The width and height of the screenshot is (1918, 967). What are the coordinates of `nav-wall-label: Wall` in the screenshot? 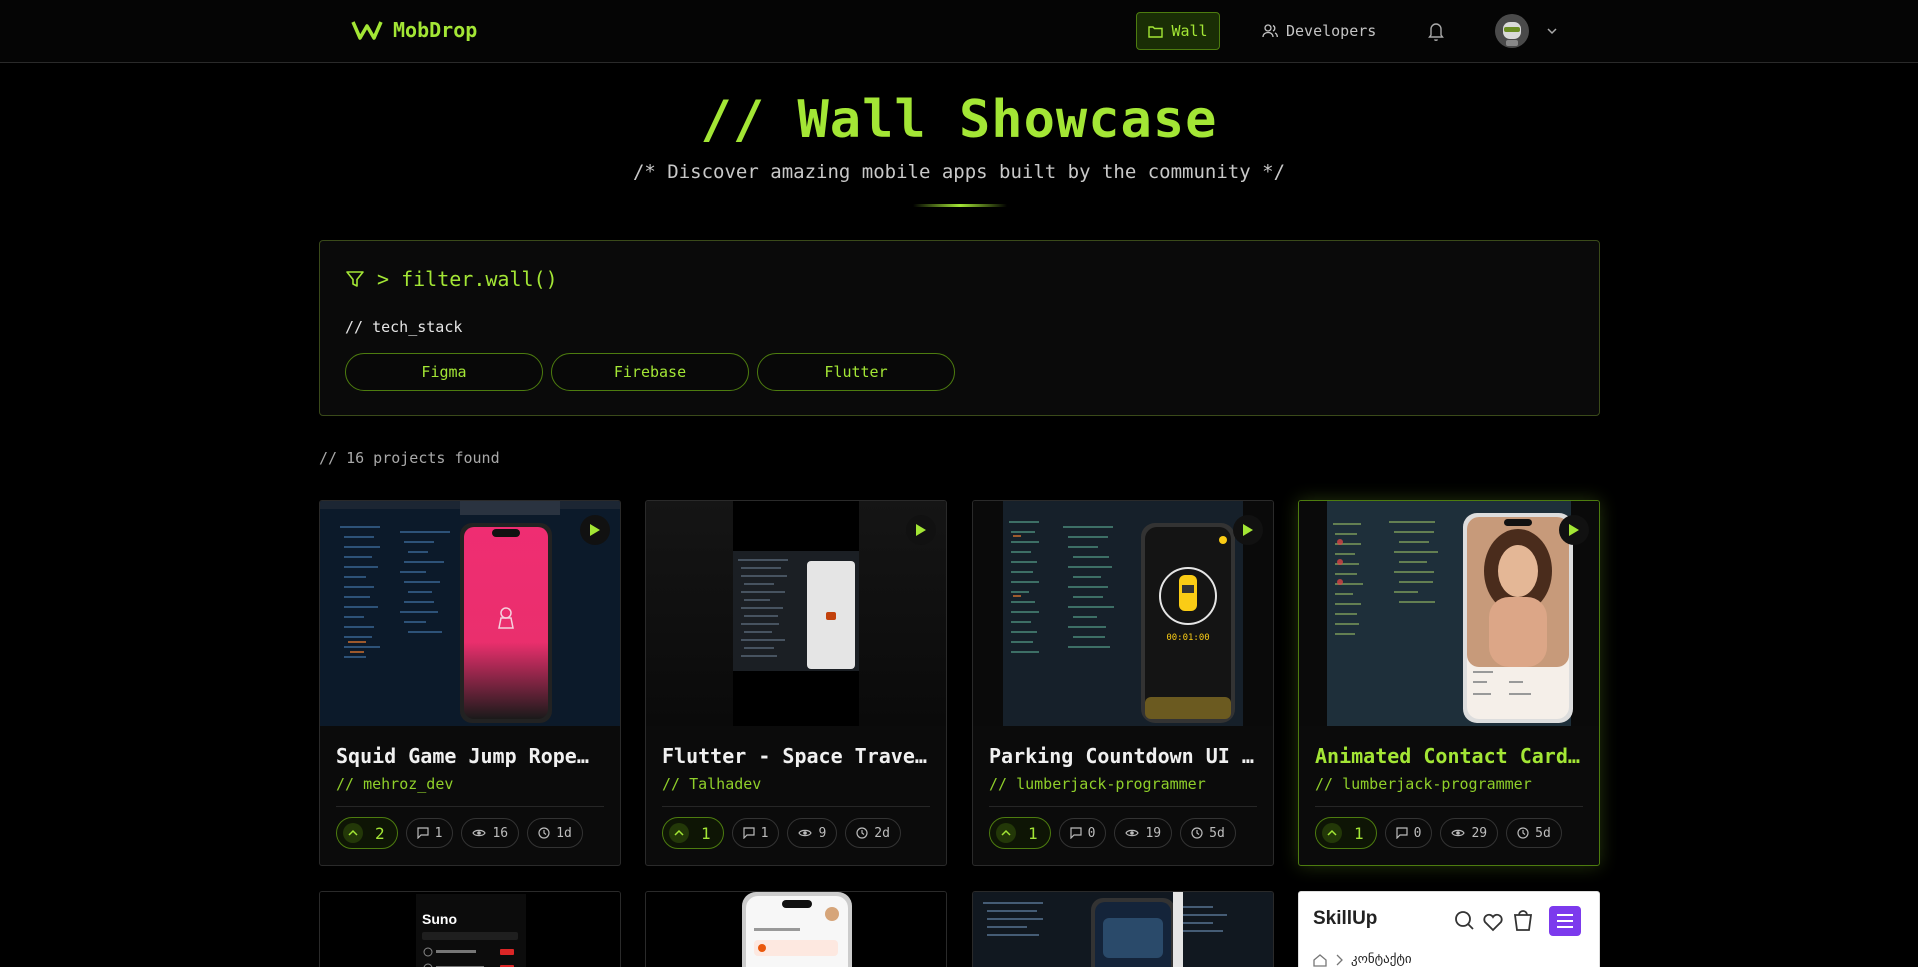 It's located at (1189, 31).